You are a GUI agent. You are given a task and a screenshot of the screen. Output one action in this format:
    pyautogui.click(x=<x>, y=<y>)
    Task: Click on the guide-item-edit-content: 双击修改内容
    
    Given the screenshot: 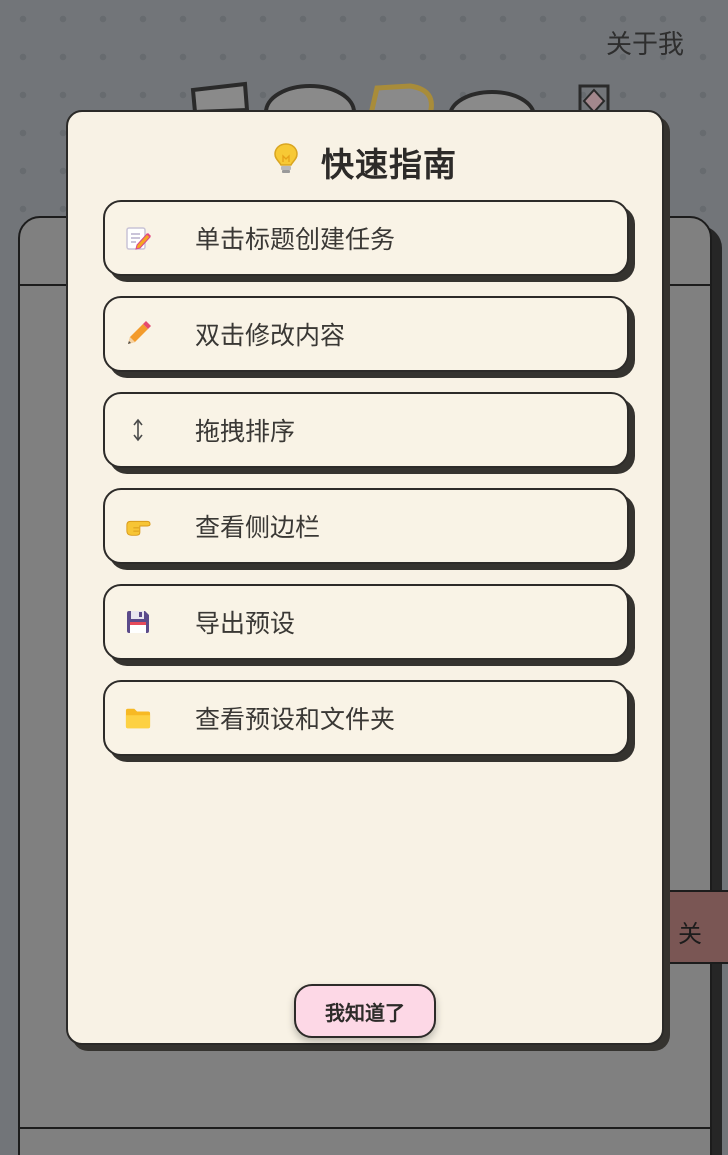 What is the action you would take?
    pyautogui.click(x=366, y=334)
    